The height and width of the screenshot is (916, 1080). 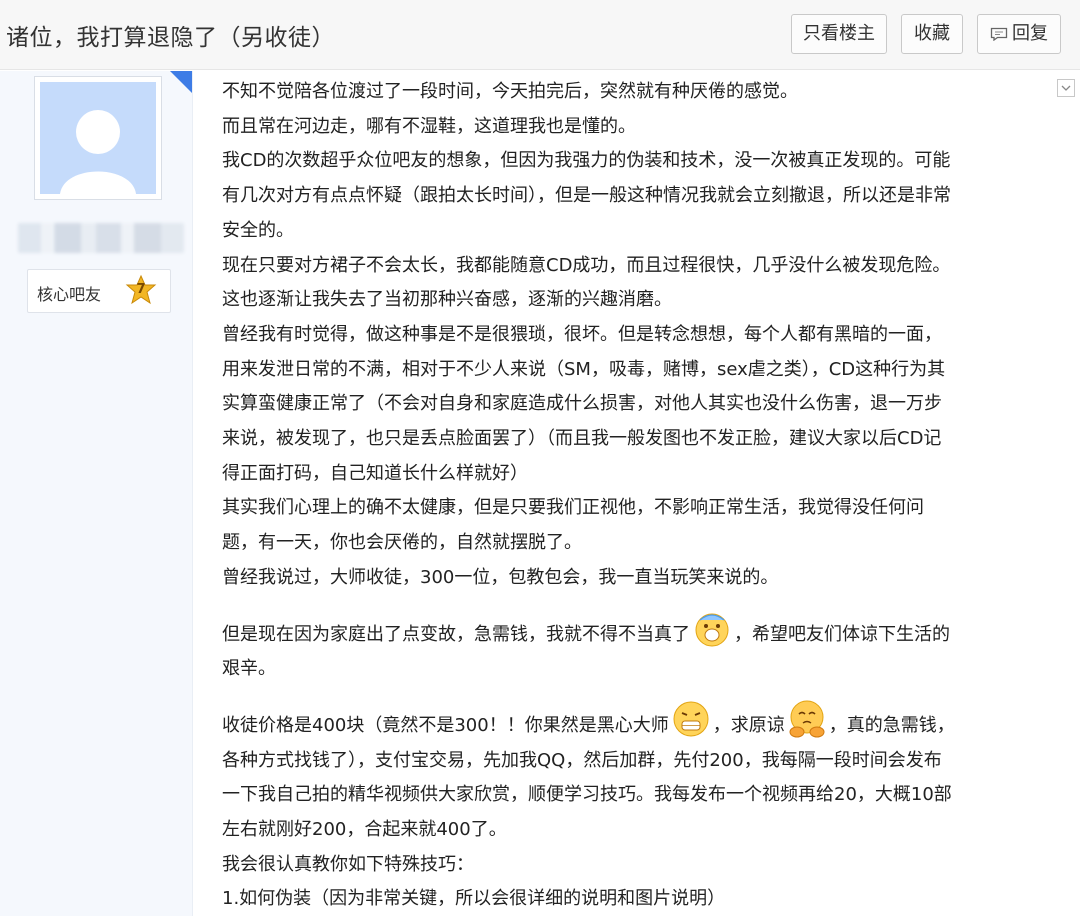 I want to click on post-line: 艰辛。, so click(x=249, y=669).